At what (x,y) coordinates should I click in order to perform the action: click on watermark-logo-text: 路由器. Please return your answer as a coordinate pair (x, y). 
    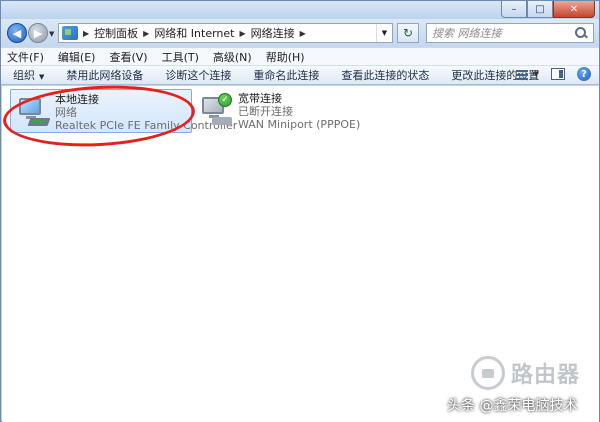
    Looking at the image, I should click on (546, 375).